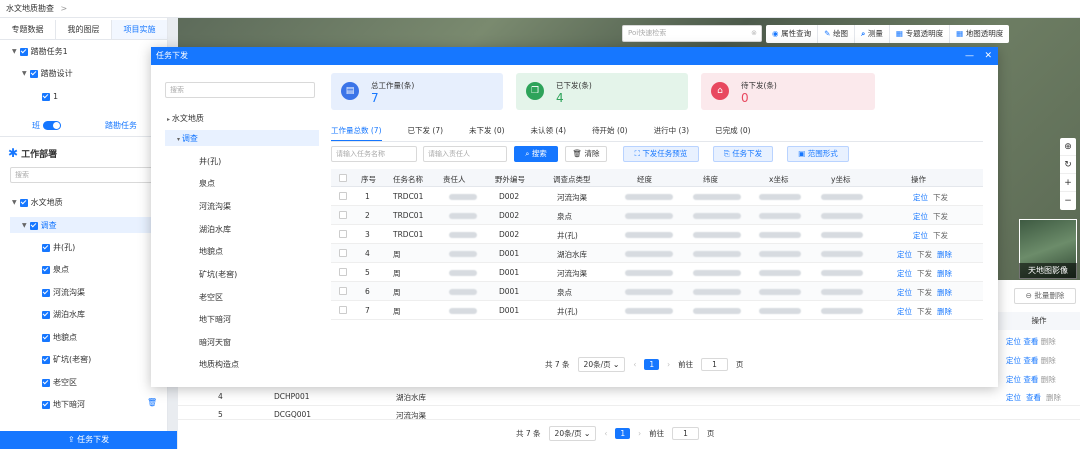  What do you see at coordinates (743, 154) in the screenshot?
I see `issue-button: ⎘ 任务下发` at bounding box center [743, 154].